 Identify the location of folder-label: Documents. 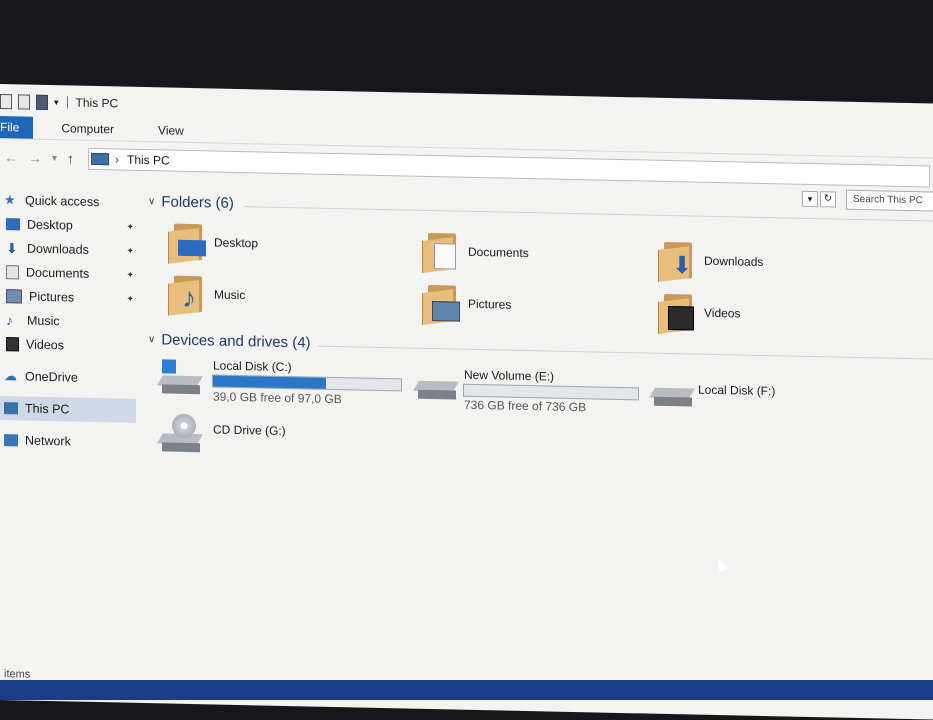
(498, 252).